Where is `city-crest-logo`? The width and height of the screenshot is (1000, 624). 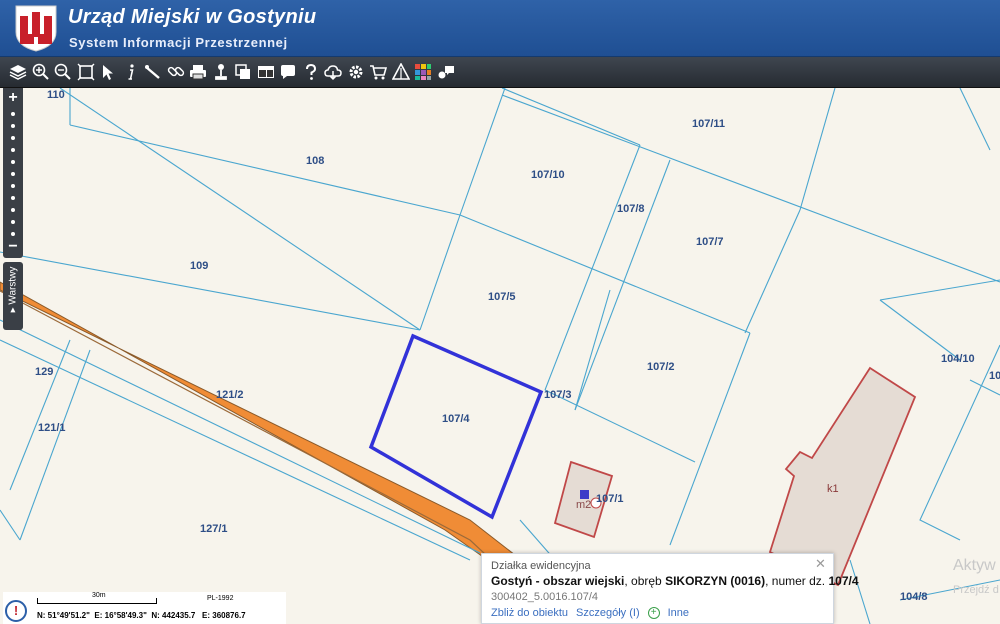
city-crest-logo is located at coordinates (36, 28).